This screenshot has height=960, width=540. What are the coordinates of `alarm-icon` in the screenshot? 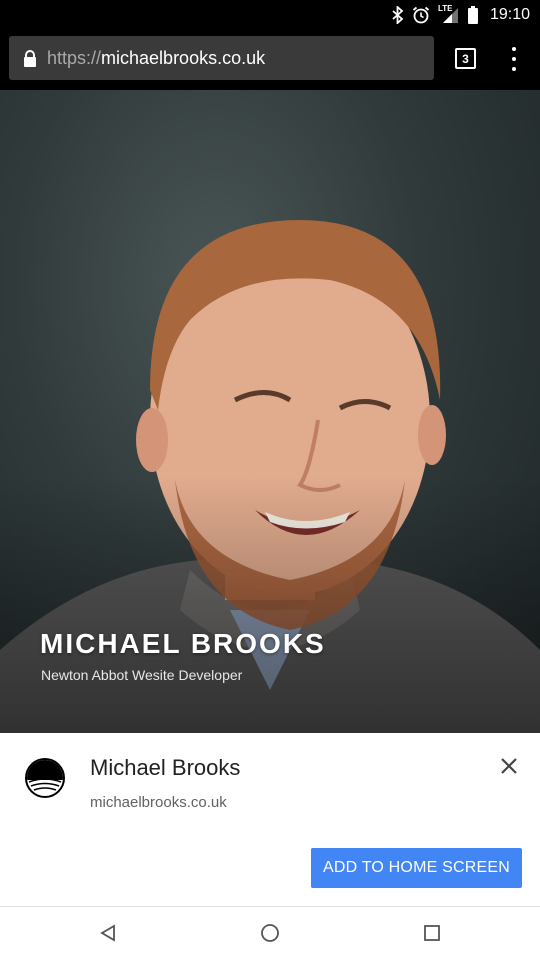 It's located at (421, 15).